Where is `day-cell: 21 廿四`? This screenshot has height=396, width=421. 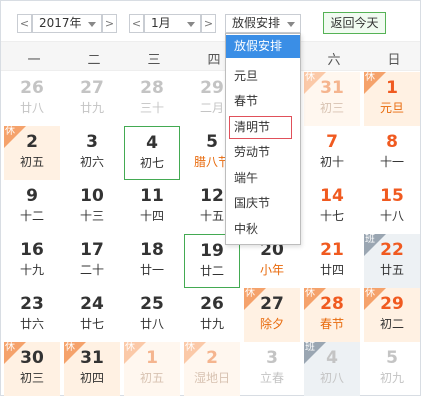
day-cell: 21 廿四 is located at coordinates (332, 261).